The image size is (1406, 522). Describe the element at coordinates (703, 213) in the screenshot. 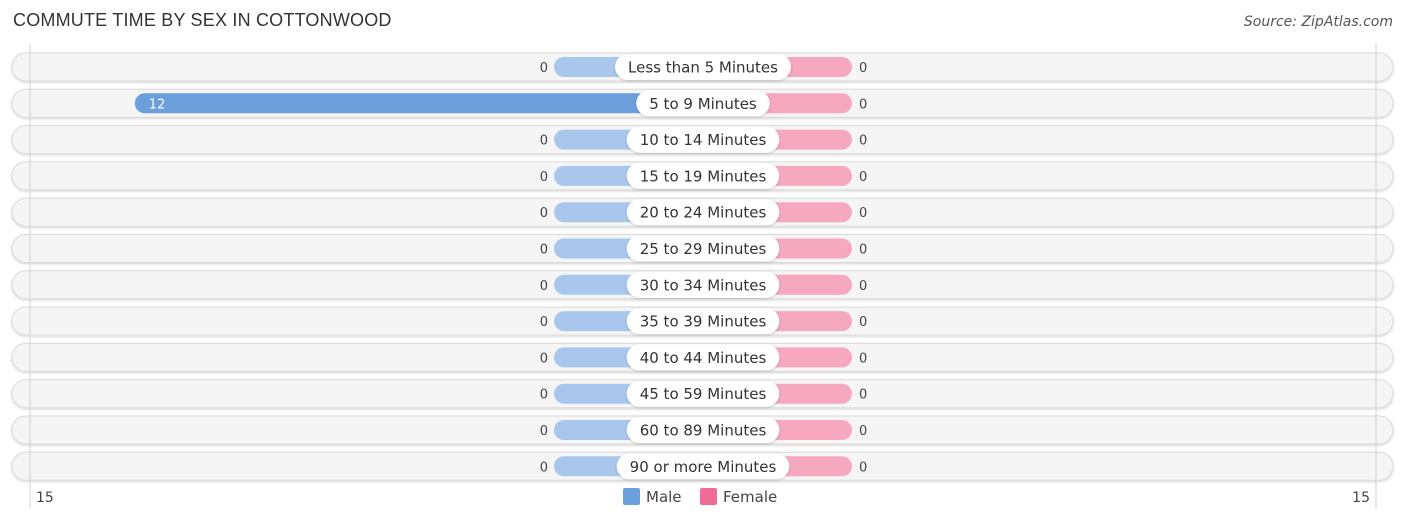

I see `category-label: 20 to 24 Minutes` at that location.